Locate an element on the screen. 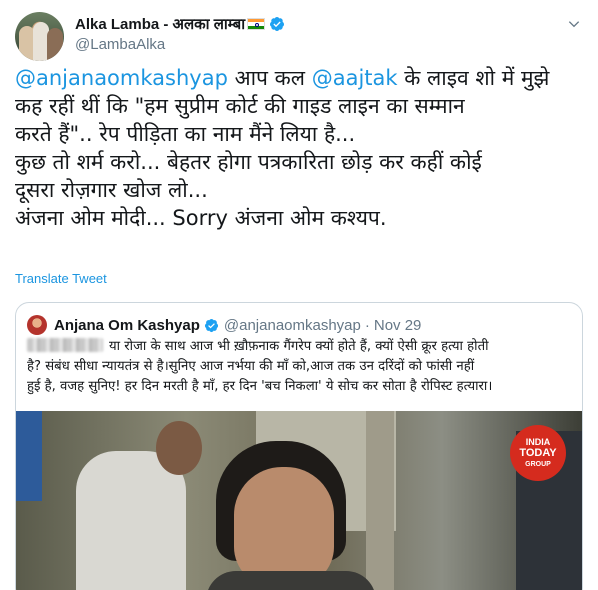 The image size is (598, 590). author-name-row: Alka Lamba - अलका लाम्बा is located at coordinates (180, 24).